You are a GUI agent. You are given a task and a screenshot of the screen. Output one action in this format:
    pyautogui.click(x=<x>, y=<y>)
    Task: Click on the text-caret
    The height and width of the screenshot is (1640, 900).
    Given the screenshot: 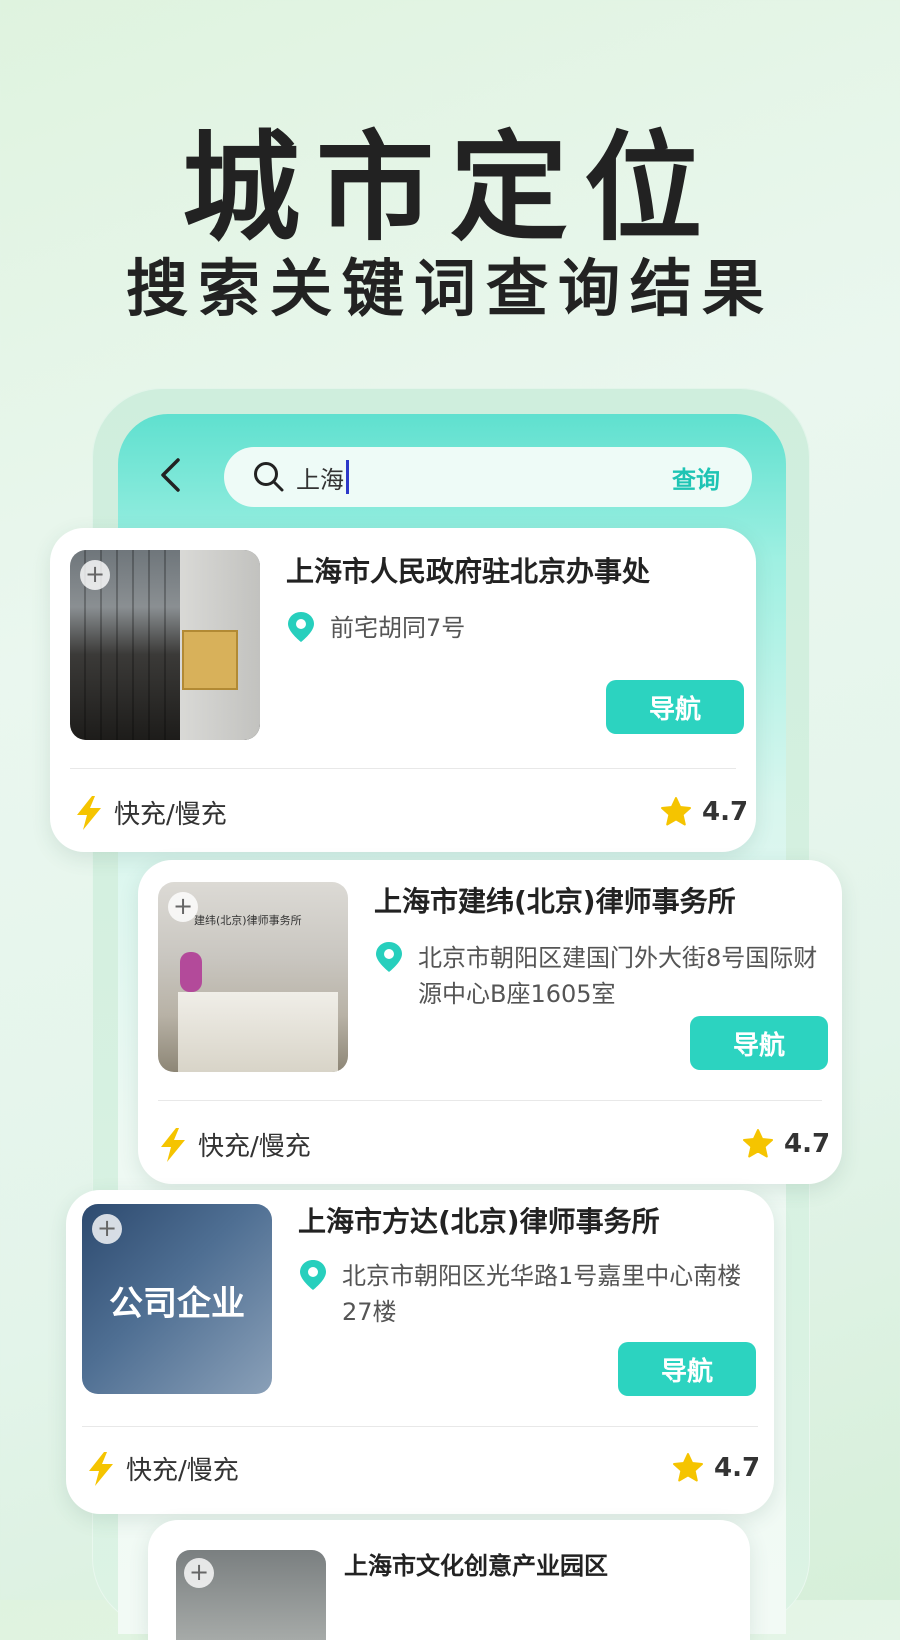 What is the action you would take?
    pyautogui.click(x=347, y=477)
    